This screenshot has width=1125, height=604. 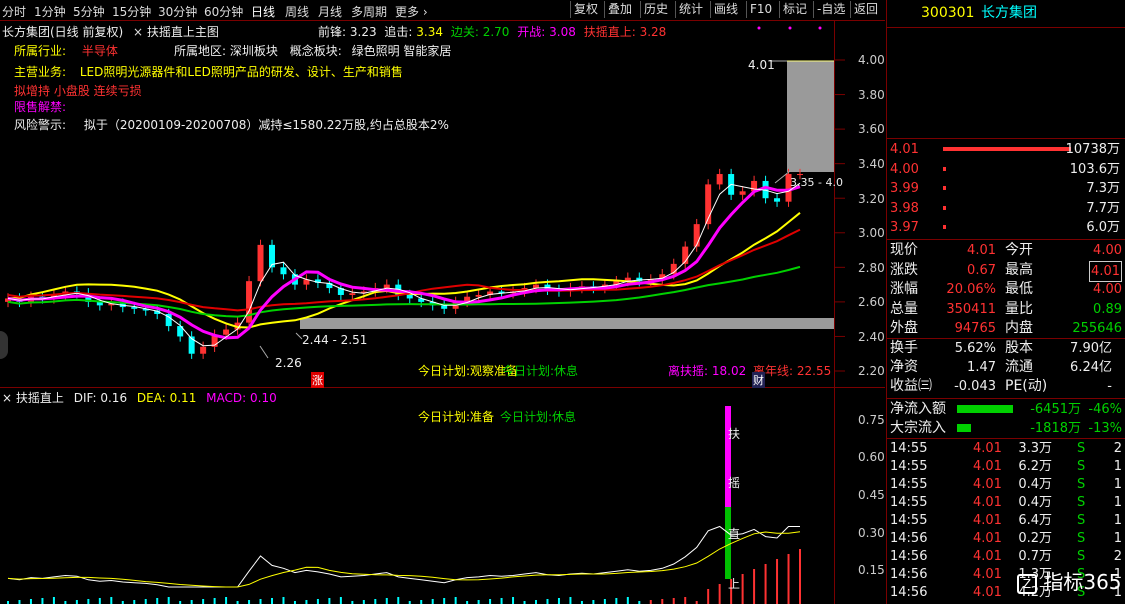 What do you see at coordinates (403, 556) in the screenshot?
I see `dif-line` at bounding box center [403, 556].